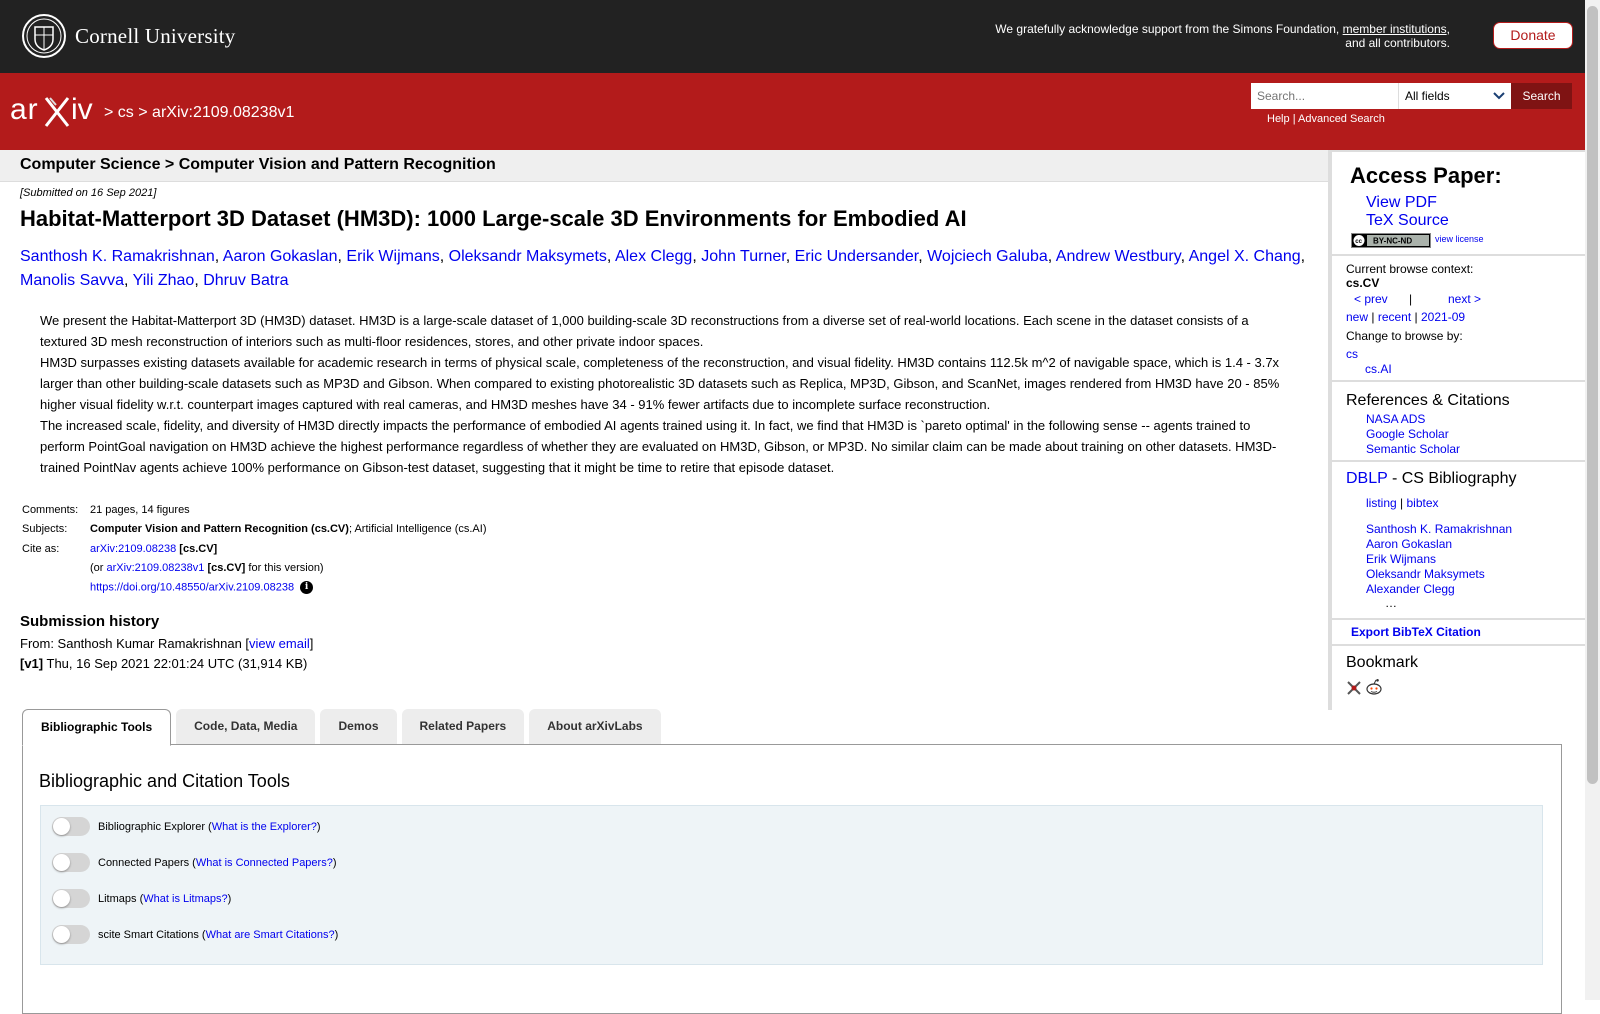  Describe the element at coordinates (1357, 317) in the screenshot. I see `new-link: new` at that location.